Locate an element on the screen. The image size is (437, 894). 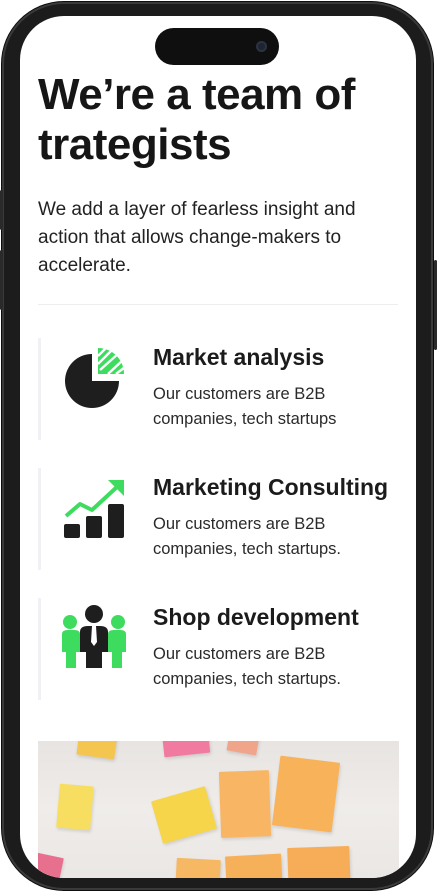
team-icon is located at coordinates (94, 636).